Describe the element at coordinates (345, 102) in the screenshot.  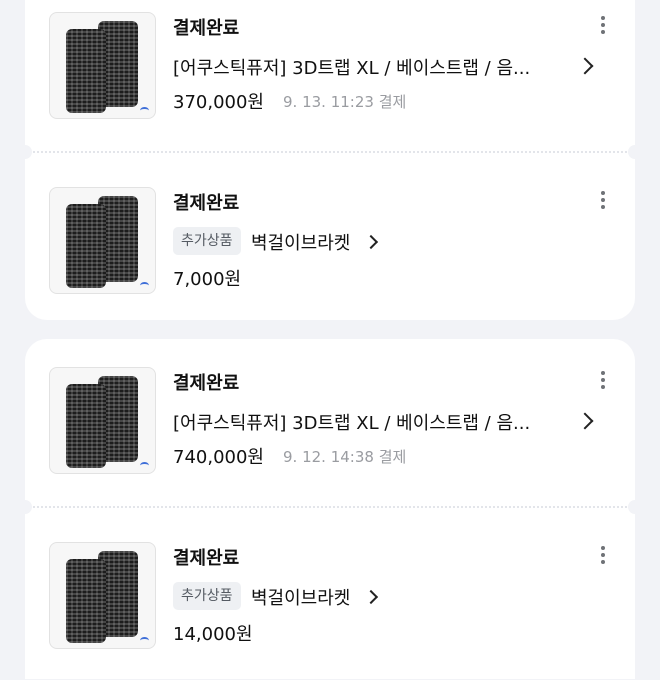
I see `payment-datetime: 9. 13. 11:23 결제` at that location.